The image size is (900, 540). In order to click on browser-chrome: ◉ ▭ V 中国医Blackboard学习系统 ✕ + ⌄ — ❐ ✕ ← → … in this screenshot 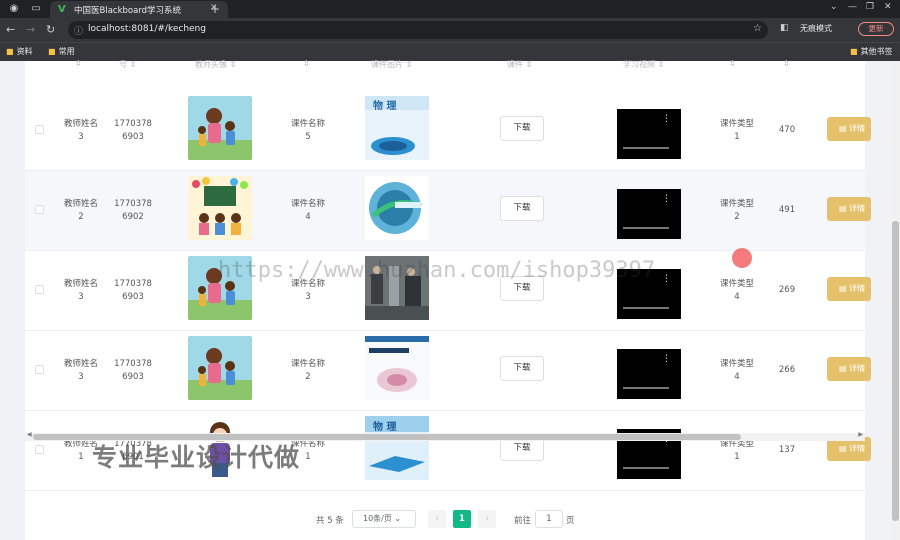, I will do `click(450, 30)`.